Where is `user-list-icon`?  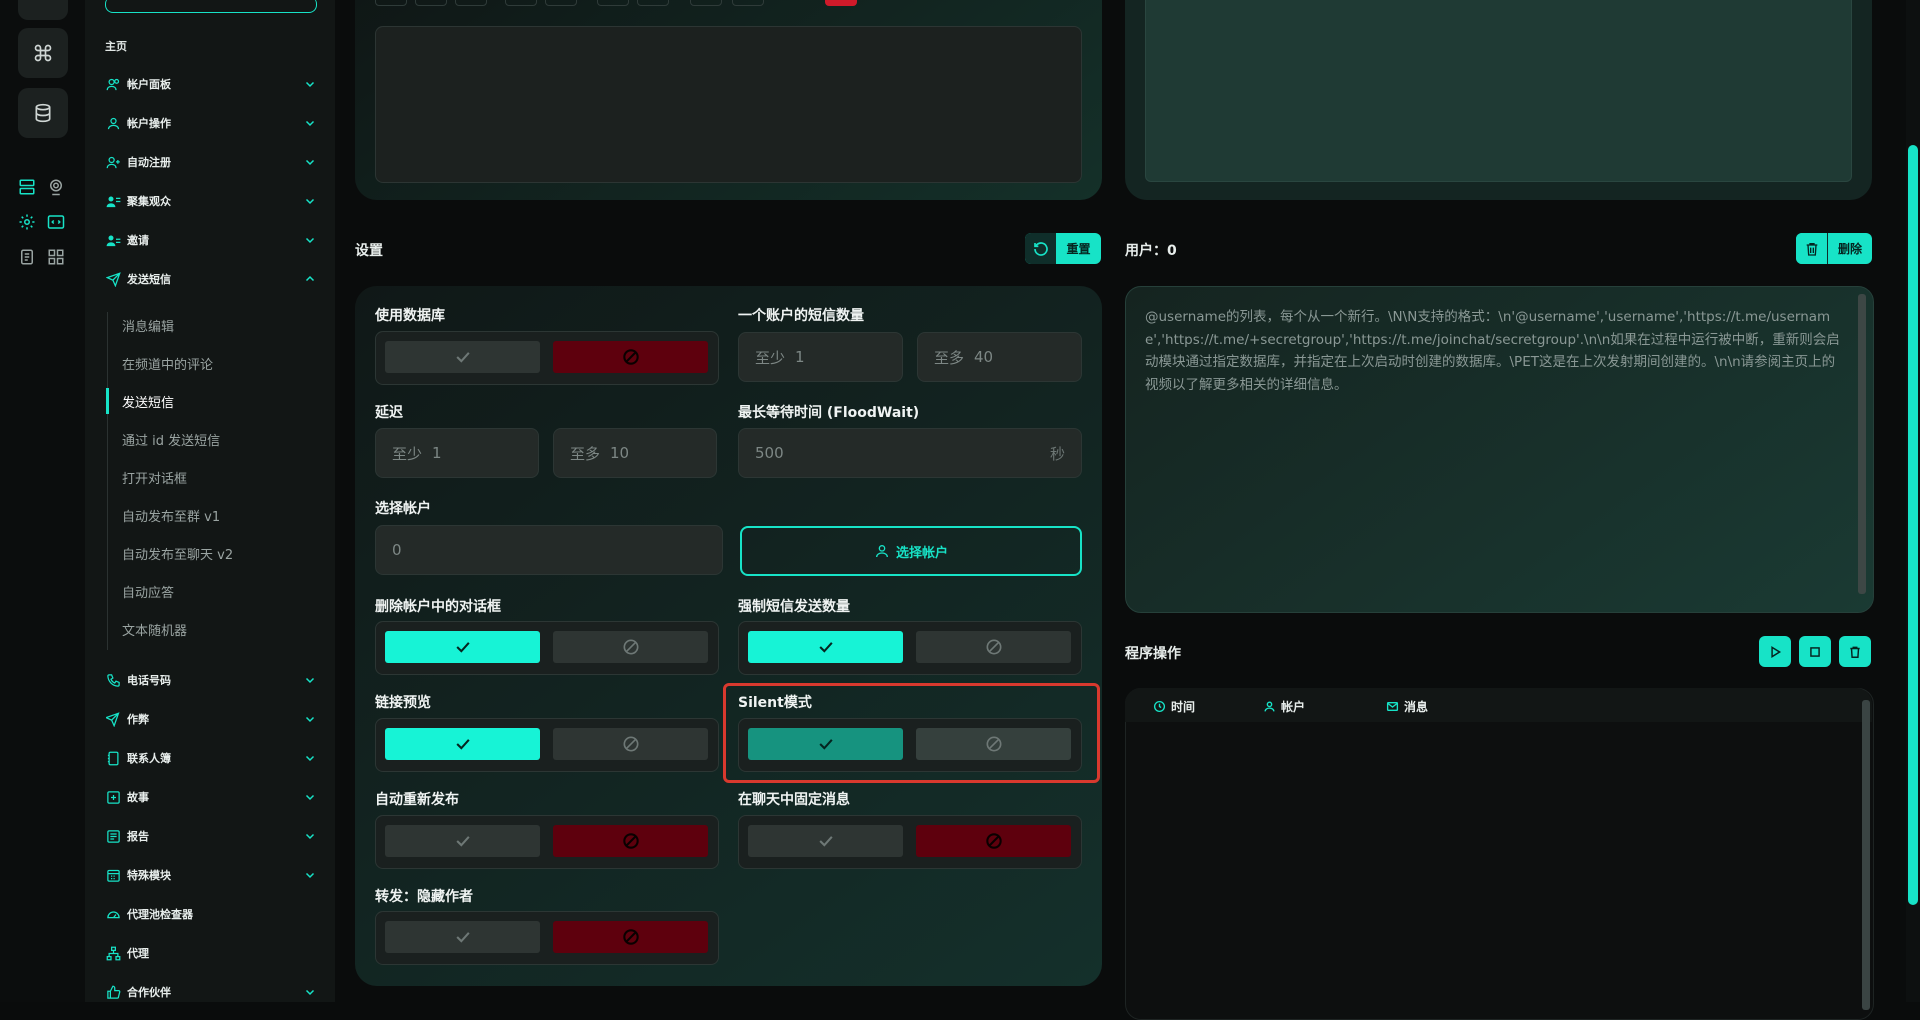 user-list-icon is located at coordinates (113, 240).